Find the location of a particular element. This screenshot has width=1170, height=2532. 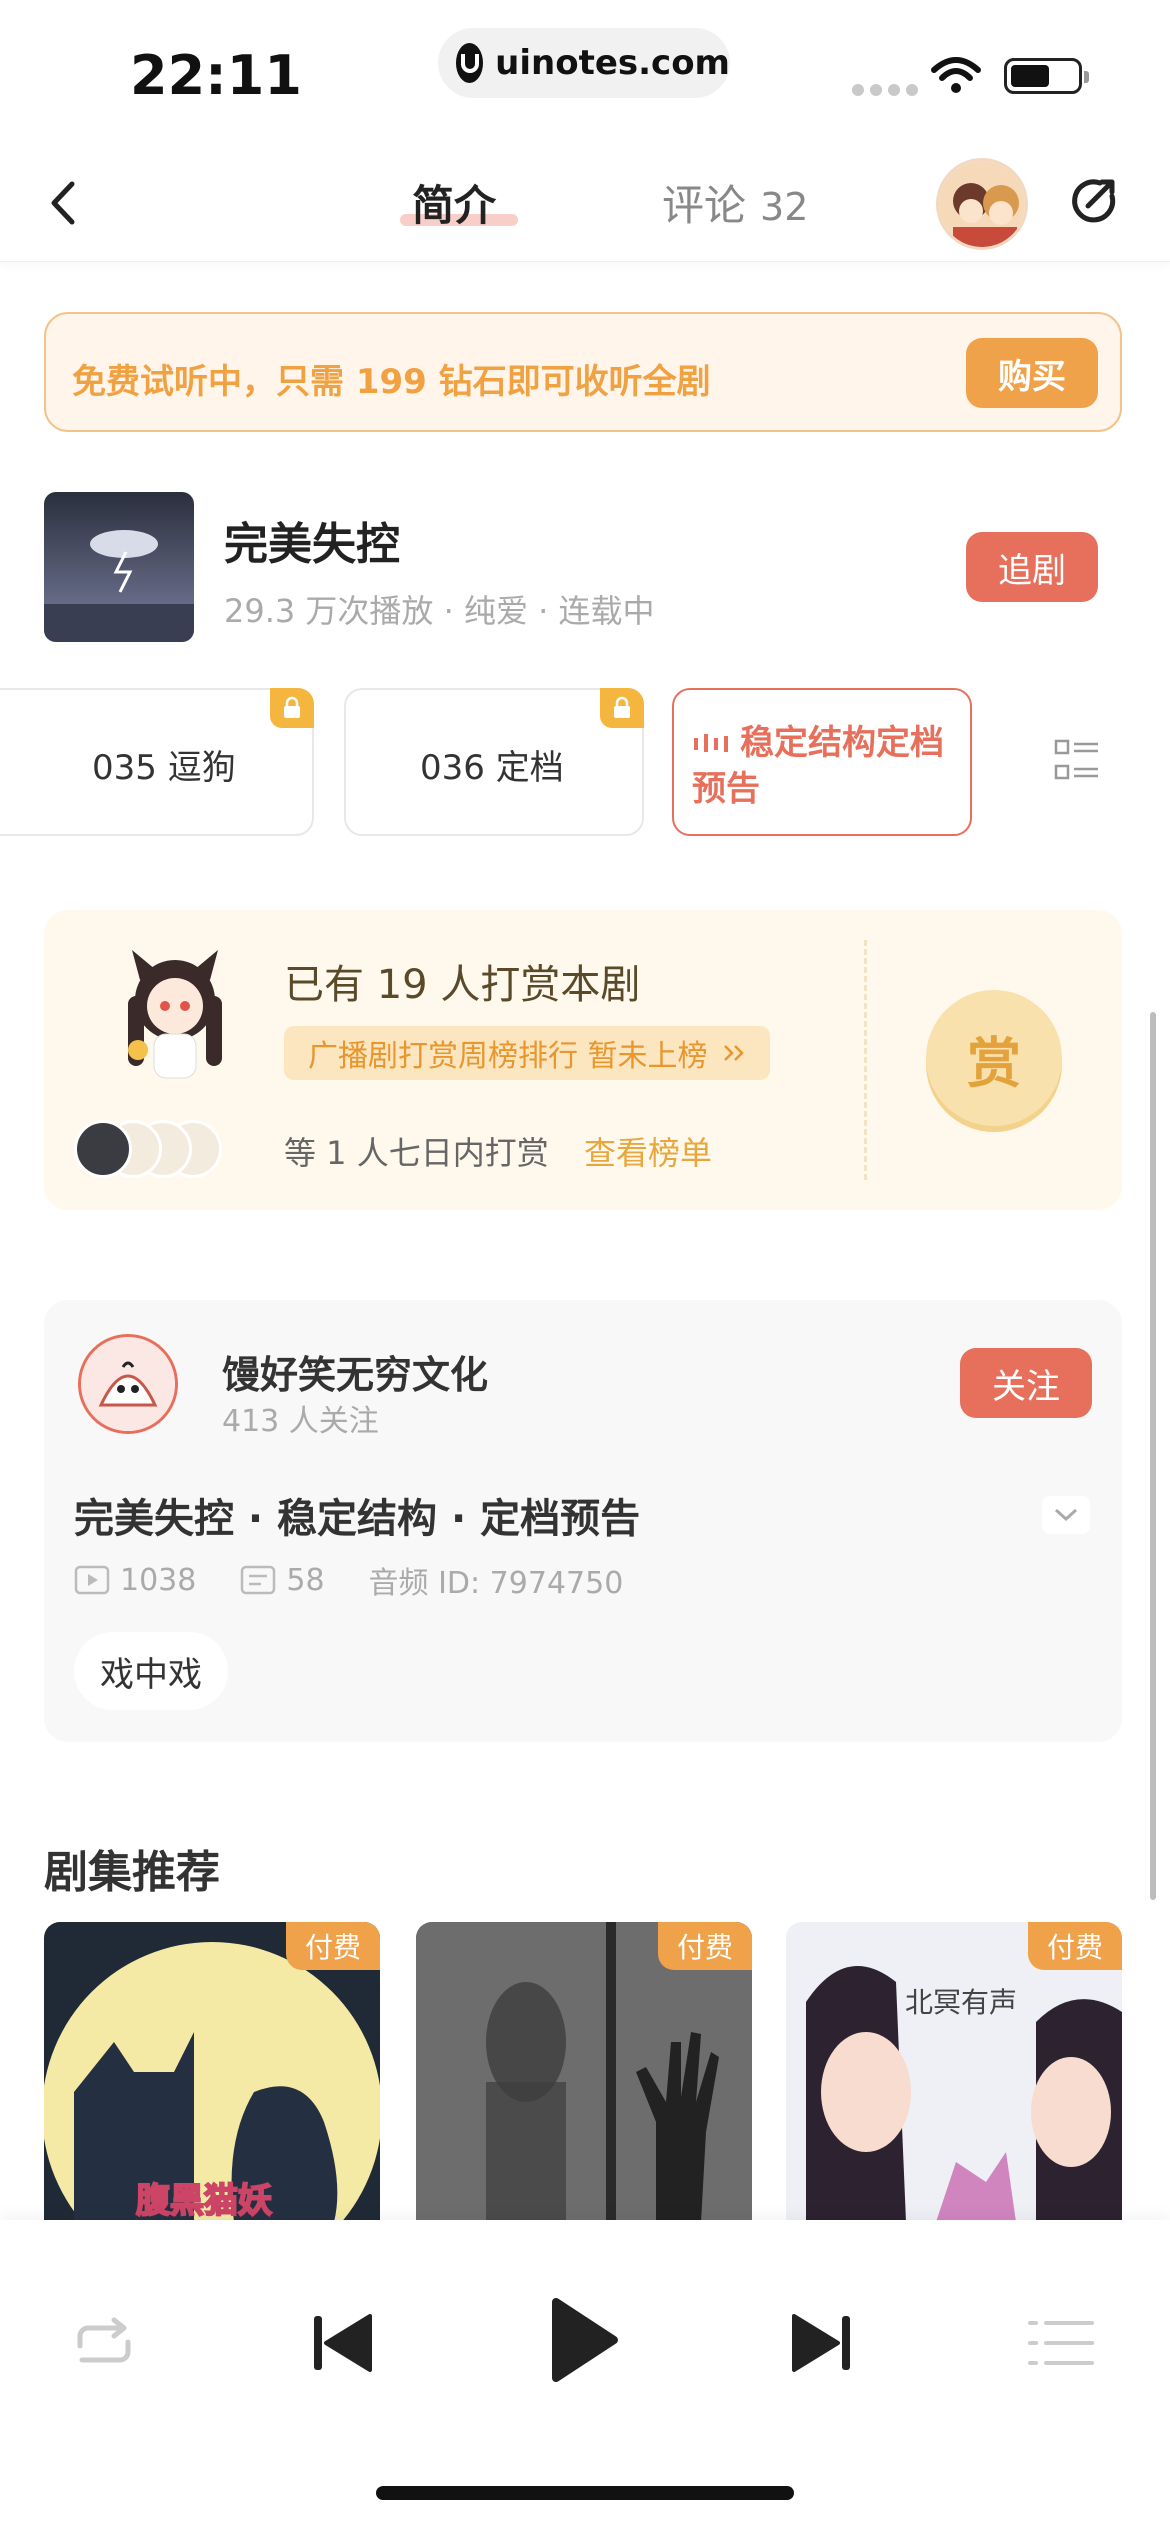

weekly-rank-link: 广播剧打赏周榜排行 暂未上榜 is located at coordinates (527, 1053).